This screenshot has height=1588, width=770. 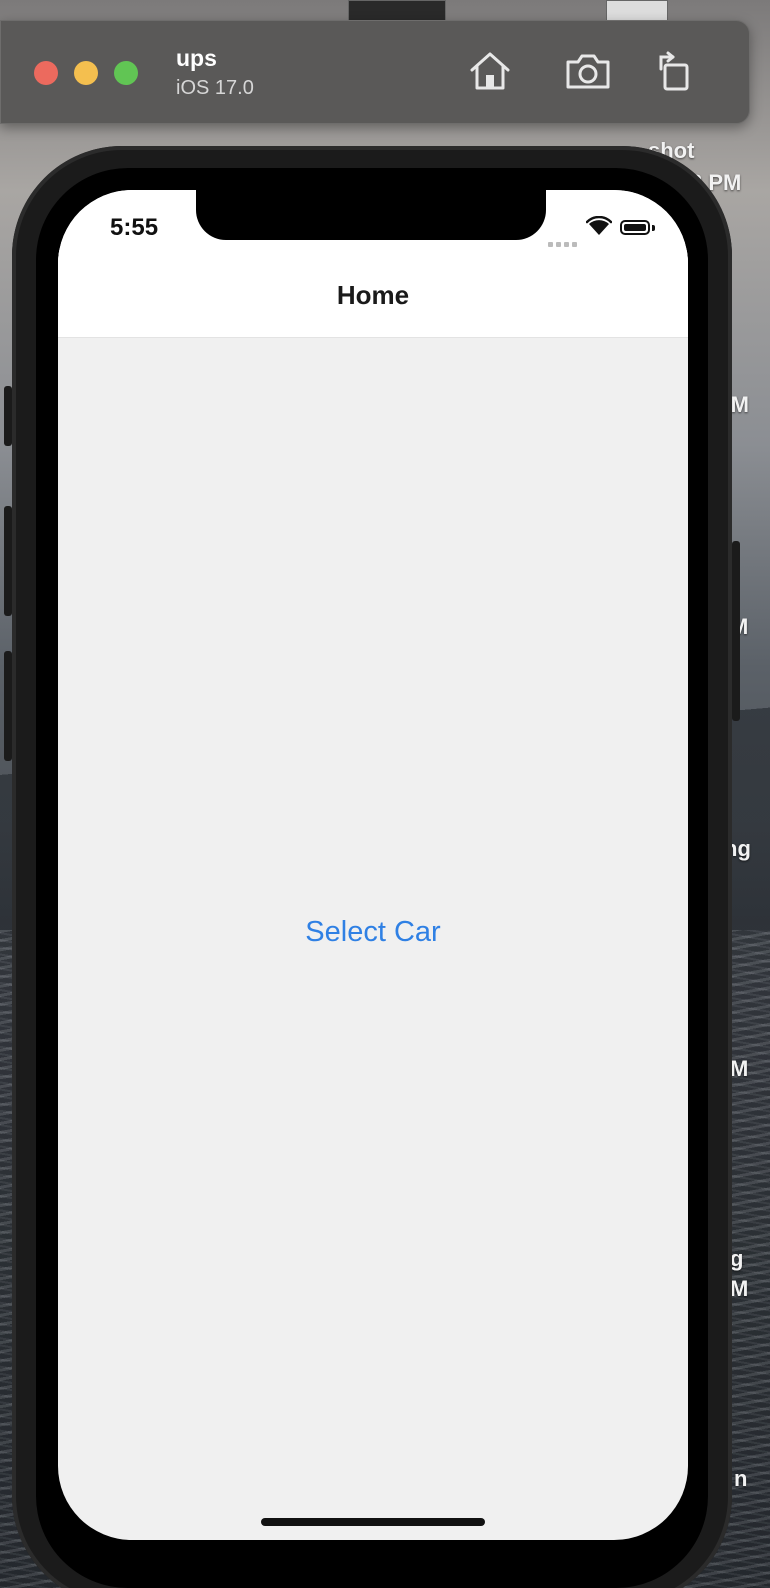 I want to click on home-icon, so click(x=490, y=71).